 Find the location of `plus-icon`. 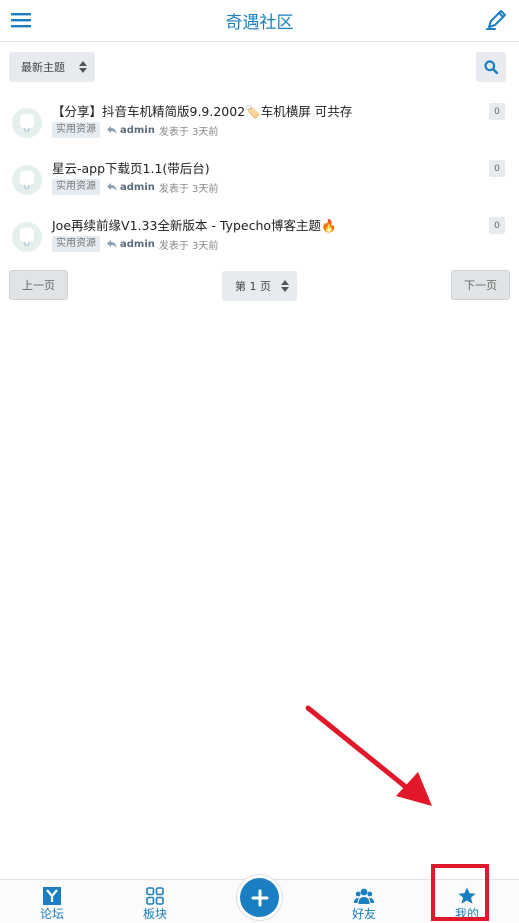

plus-icon is located at coordinates (259, 897).